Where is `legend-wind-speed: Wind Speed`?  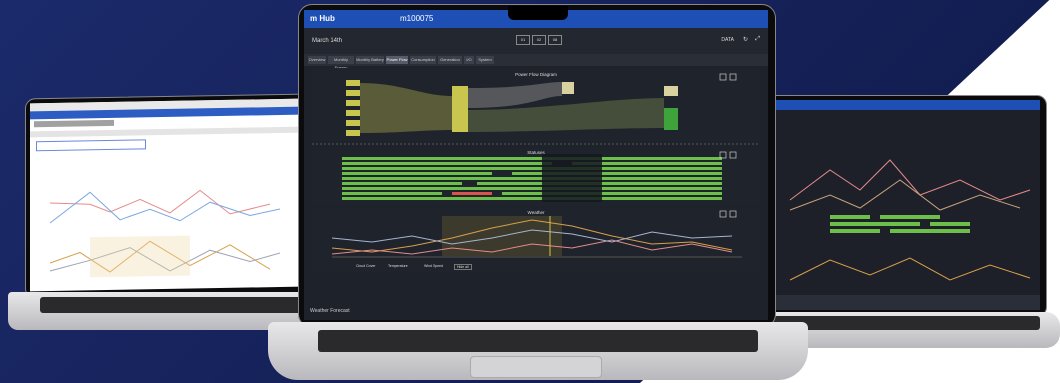 legend-wind-speed: Wind Speed is located at coordinates (433, 266).